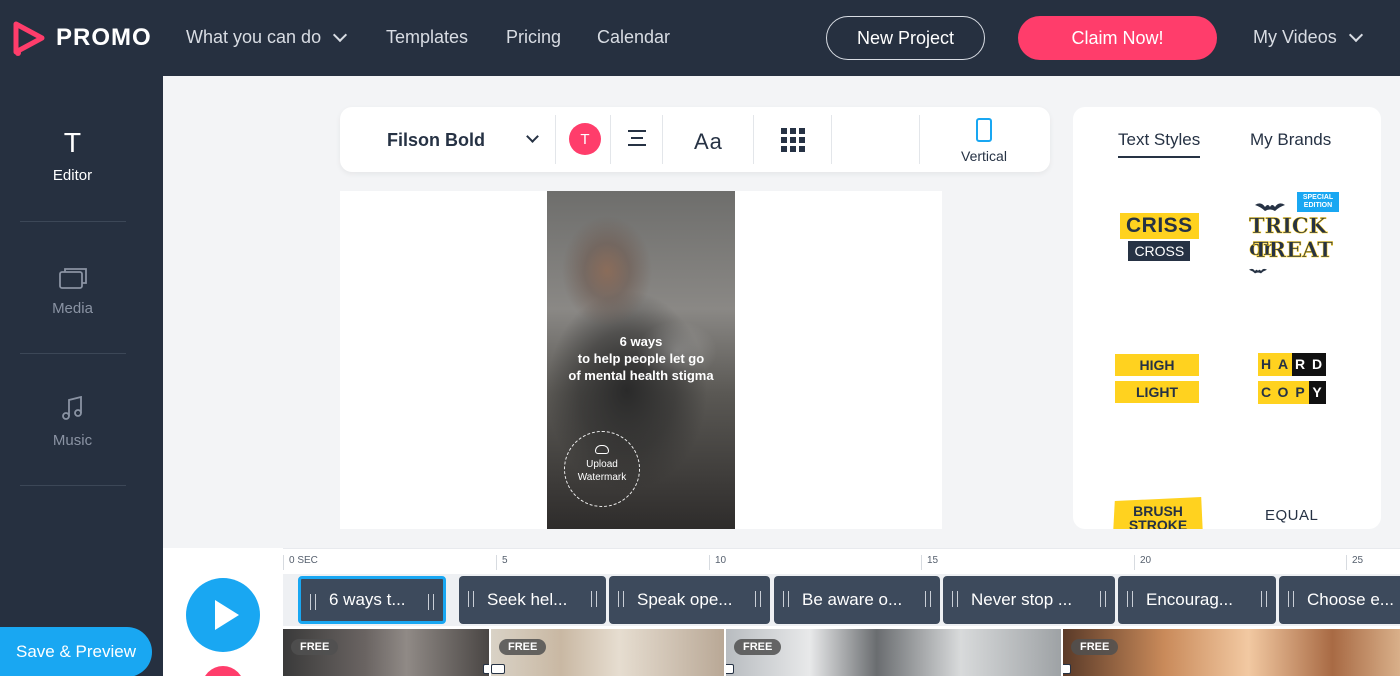 The width and height of the screenshot is (1400, 676). Describe the element at coordinates (984, 156) in the screenshot. I see `orientation-label: Vertical` at that location.